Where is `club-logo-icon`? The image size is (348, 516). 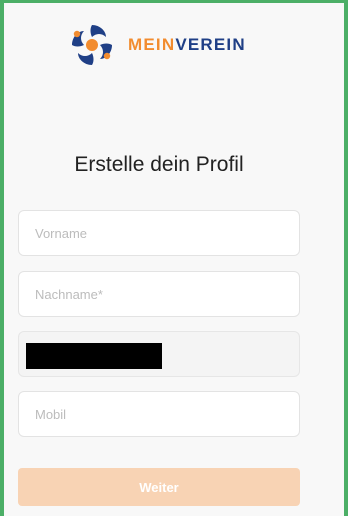
club-logo-icon is located at coordinates (92, 45).